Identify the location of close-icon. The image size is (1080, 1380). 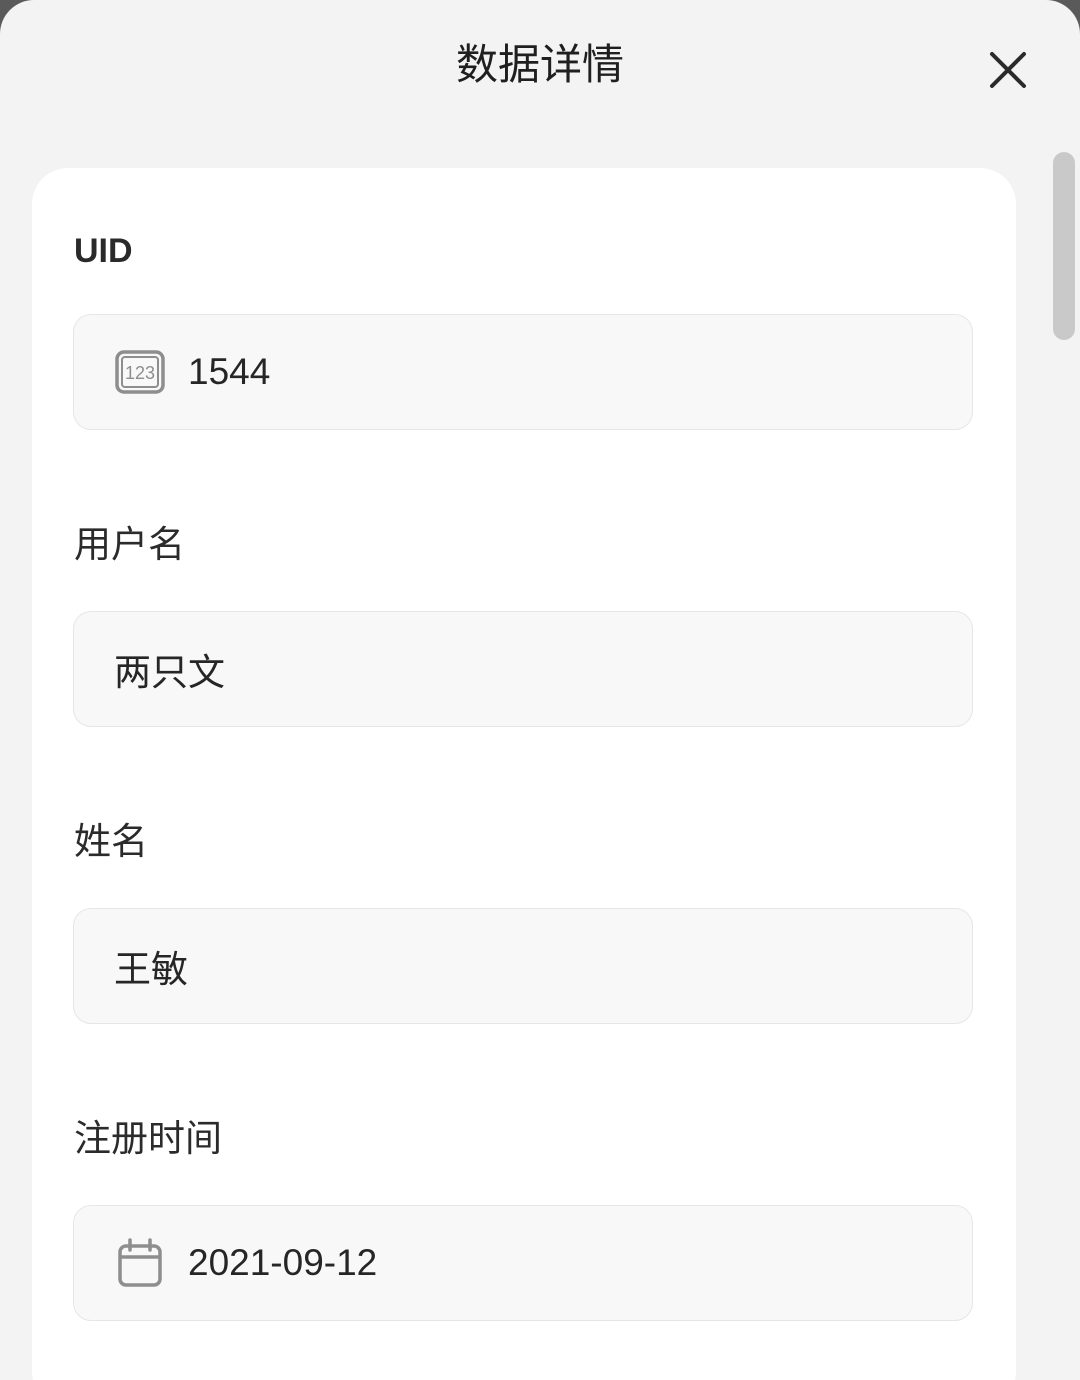
(1008, 70).